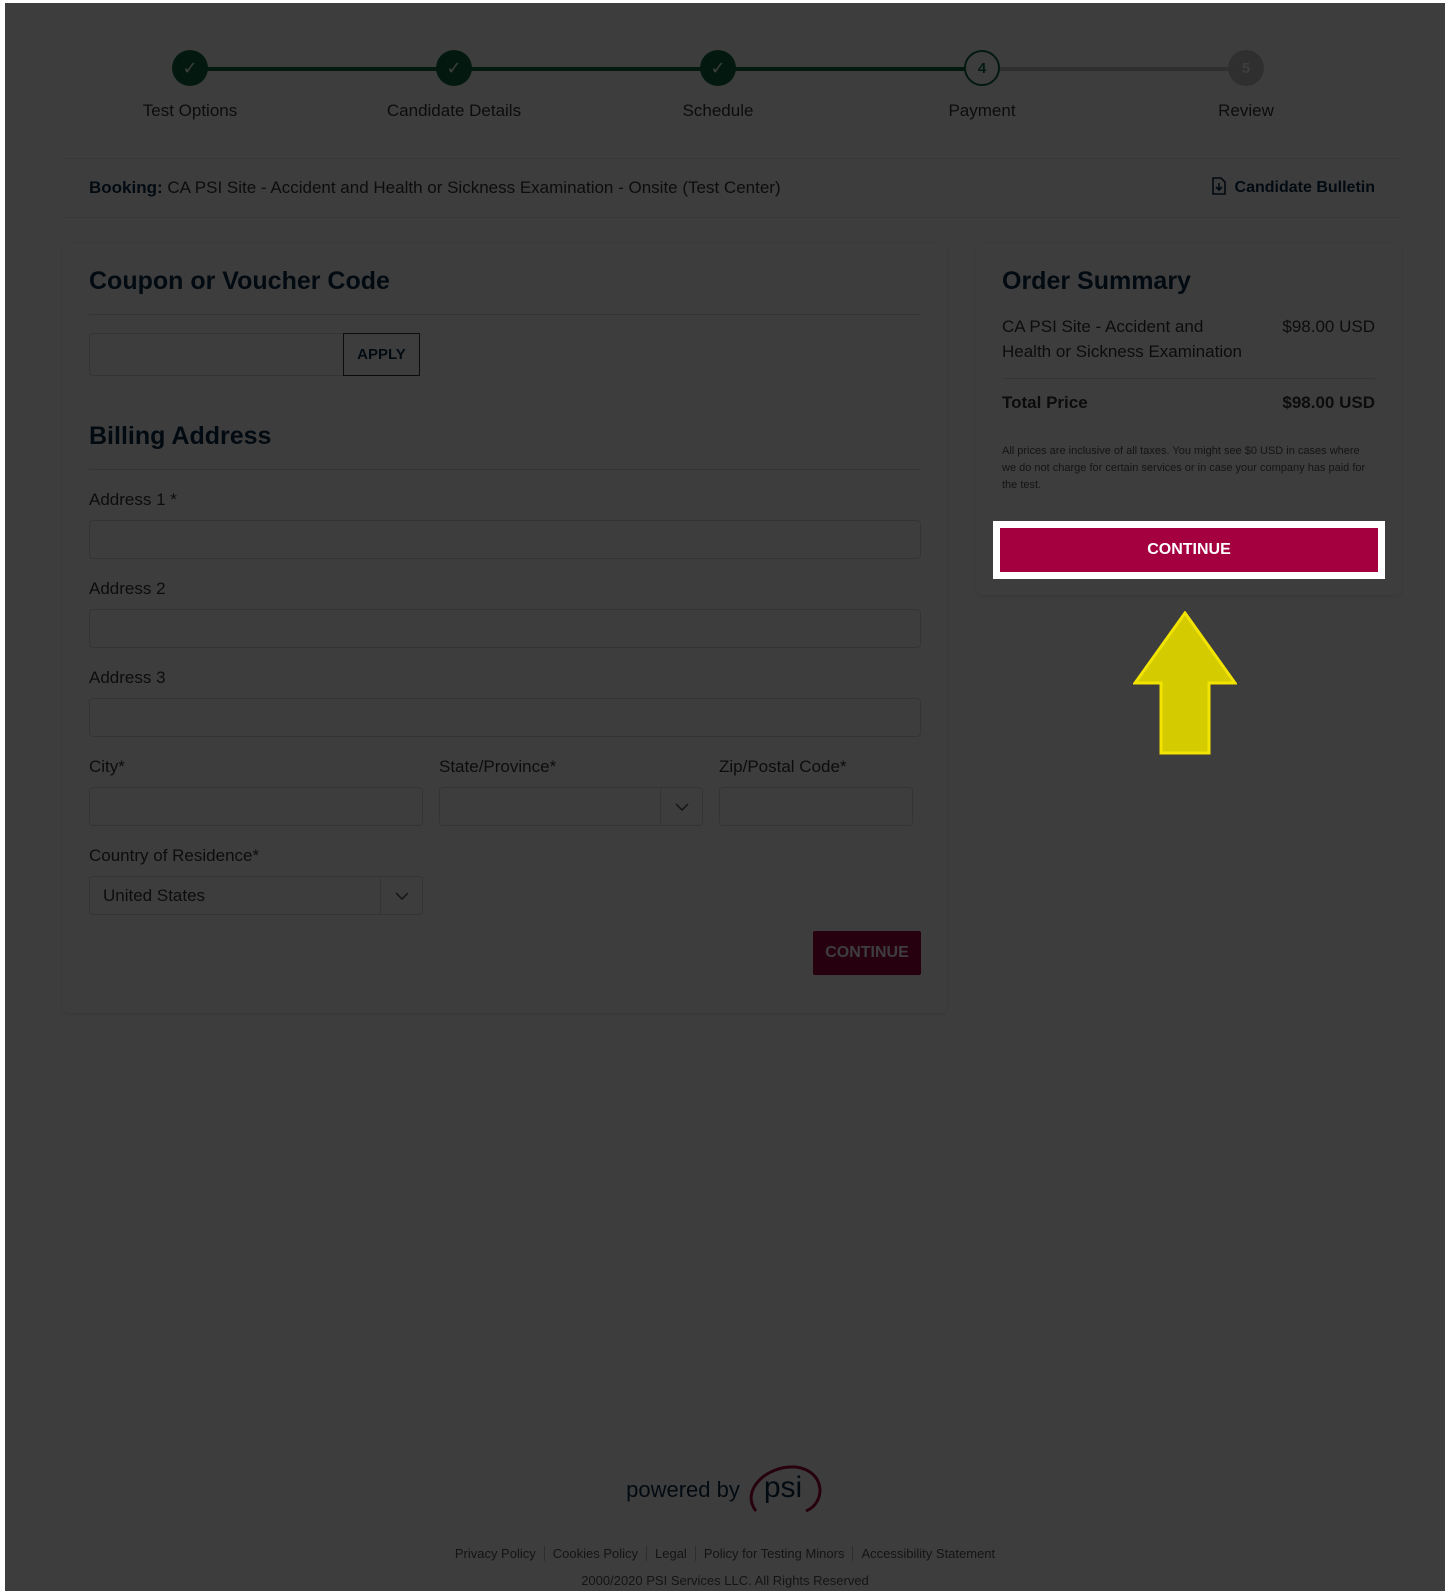  Describe the element at coordinates (126, 187) in the screenshot. I see `booking-prefix: Booking:` at that location.